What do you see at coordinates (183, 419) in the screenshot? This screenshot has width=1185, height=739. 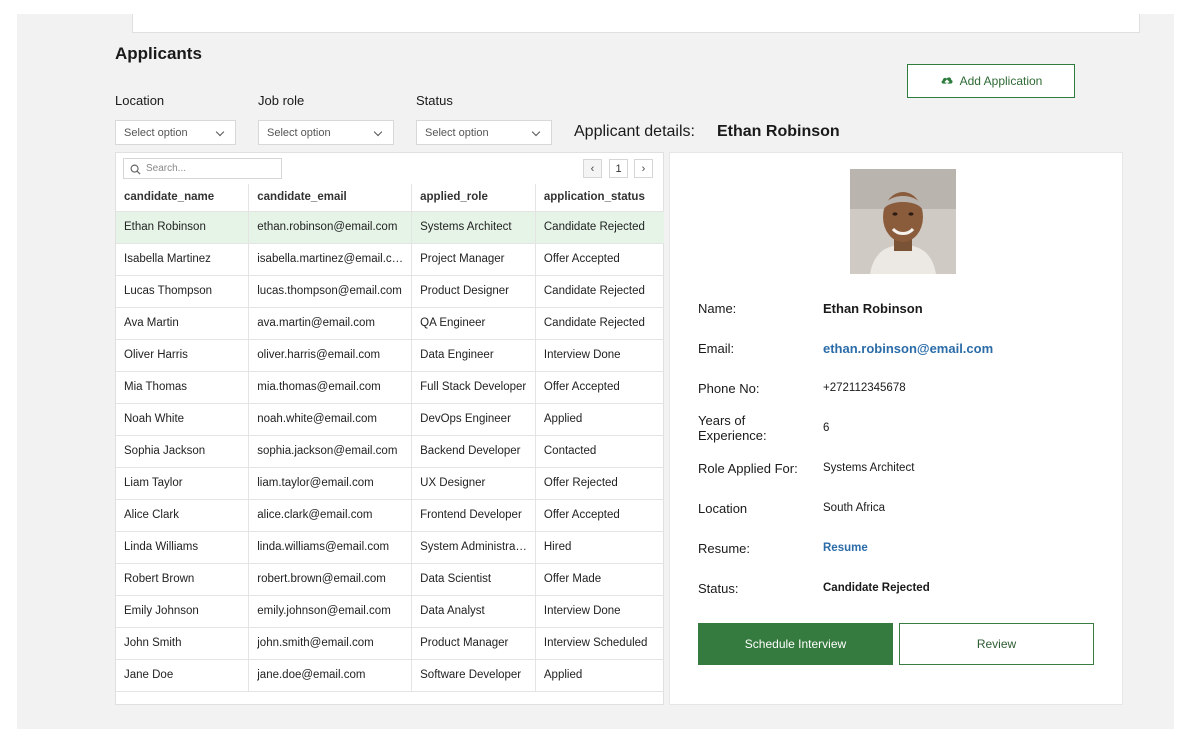 I see `table-cell-candidate-name: Noah White` at bounding box center [183, 419].